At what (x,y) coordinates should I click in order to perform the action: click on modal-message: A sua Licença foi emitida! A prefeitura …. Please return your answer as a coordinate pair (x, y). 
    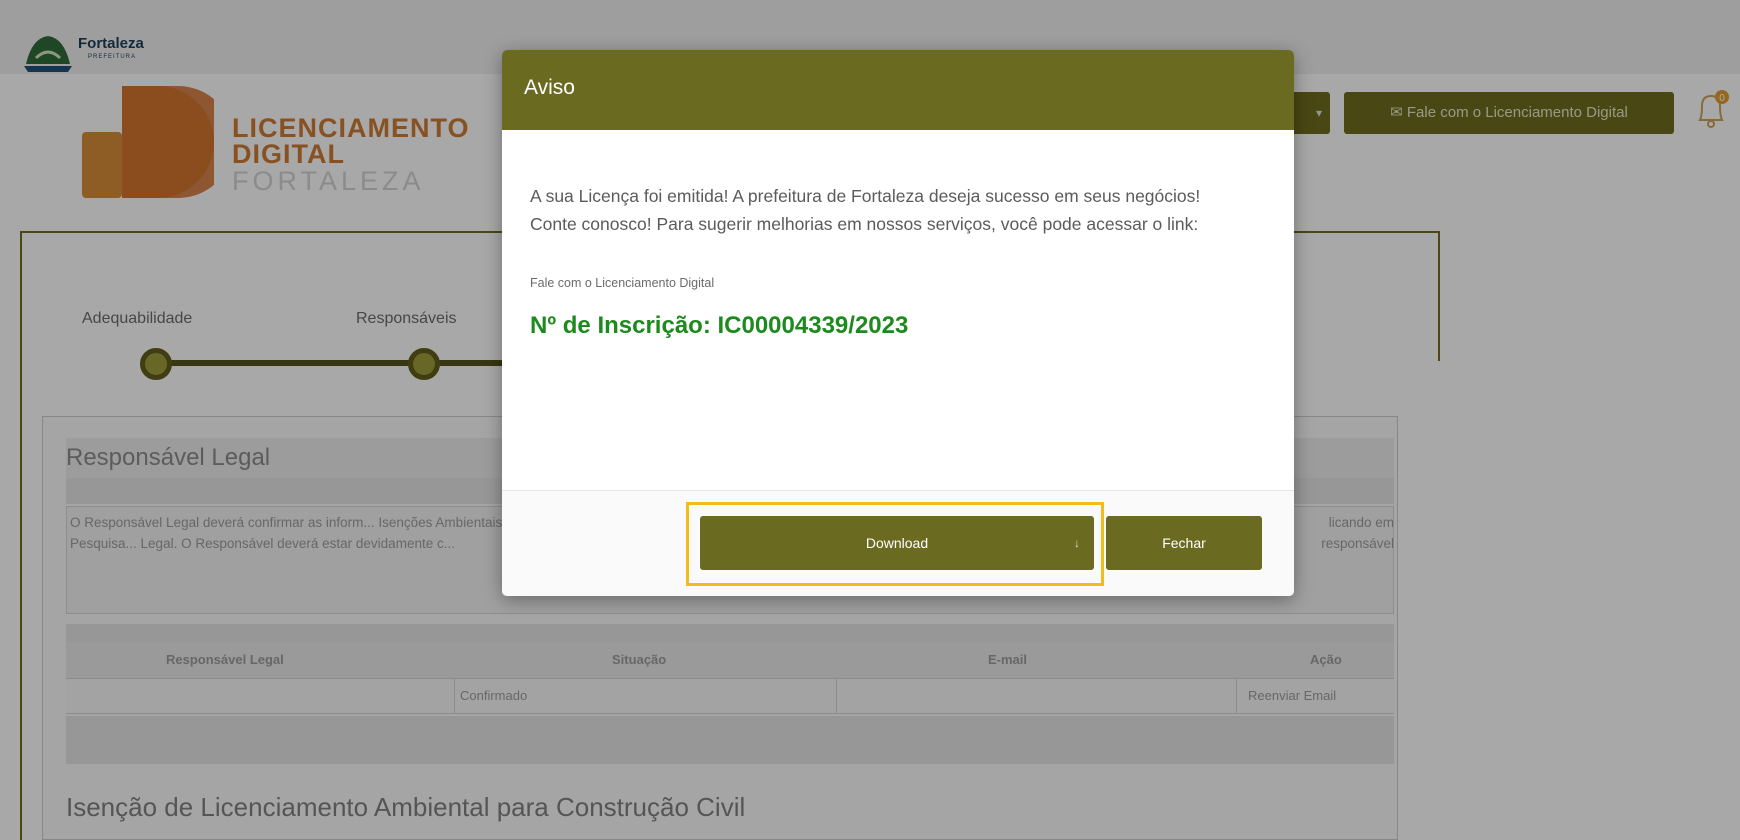
    Looking at the image, I should click on (865, 210).